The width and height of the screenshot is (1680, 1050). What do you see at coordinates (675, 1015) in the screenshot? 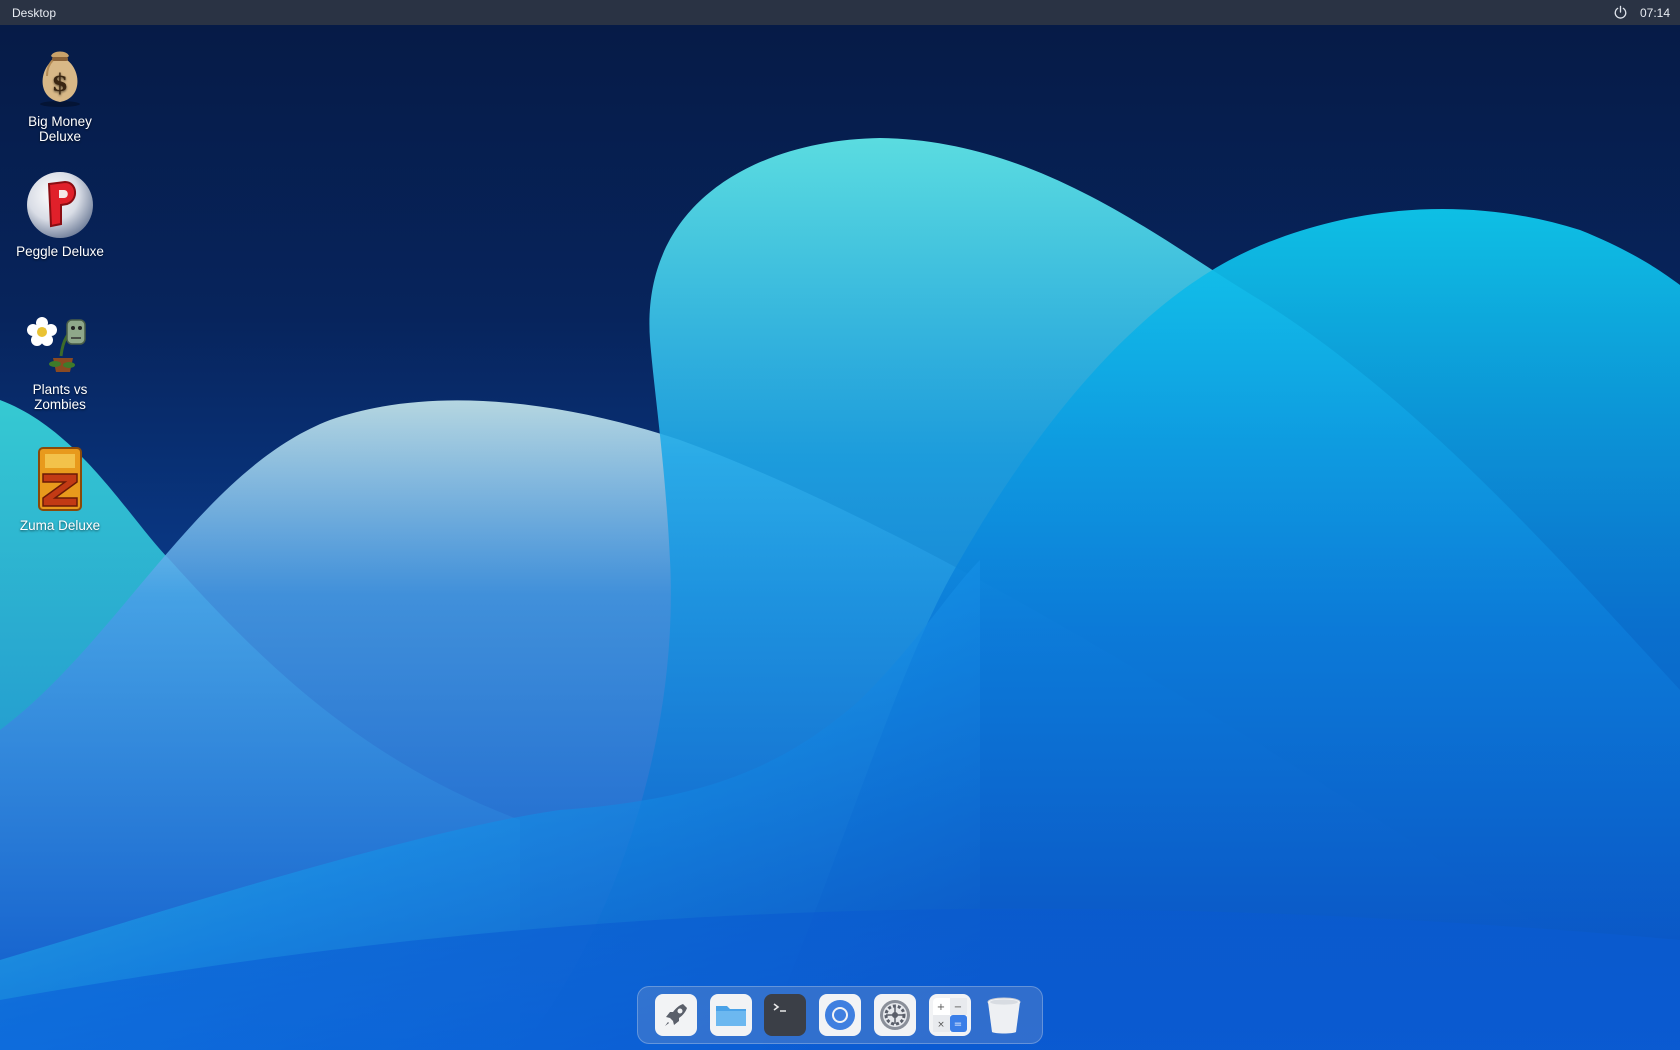
I see `launcher-rocket-icon` at bounding box center [675, 1015].